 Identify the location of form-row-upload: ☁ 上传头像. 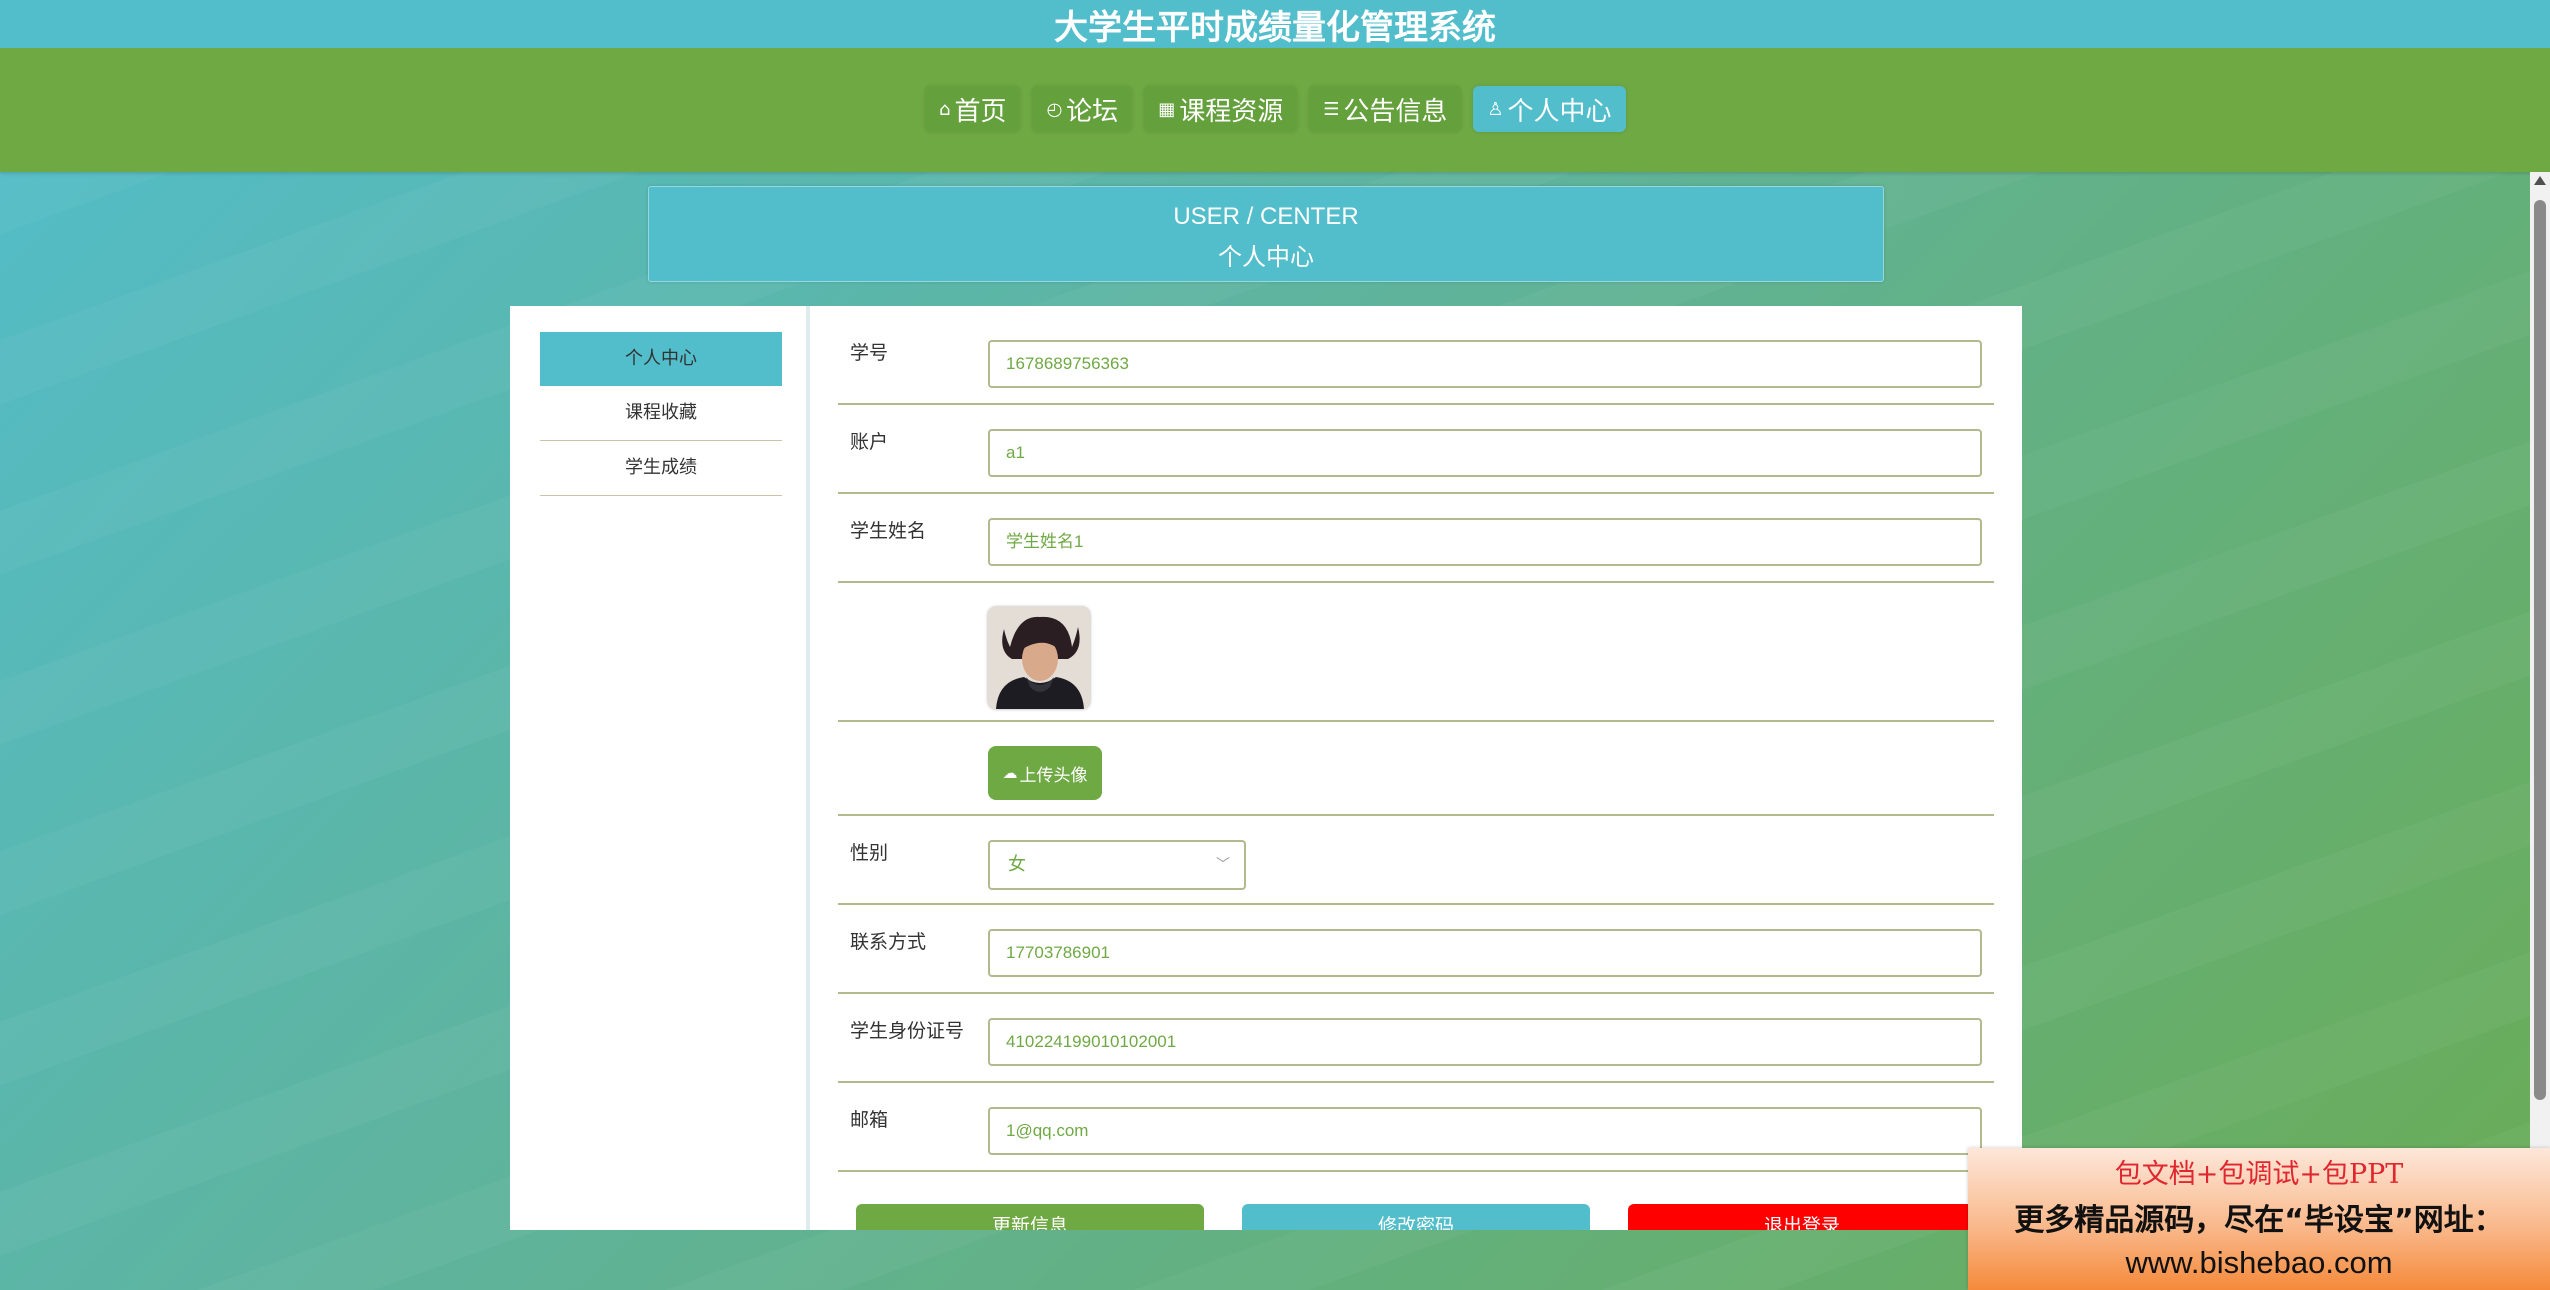
(1416, 769).